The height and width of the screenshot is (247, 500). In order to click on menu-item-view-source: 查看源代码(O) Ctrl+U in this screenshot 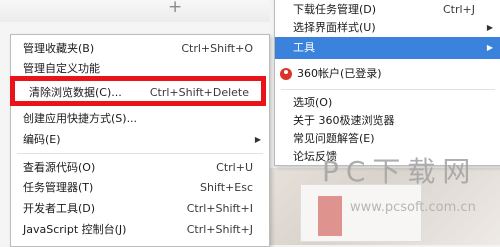, I will do `click(140, 168)`.